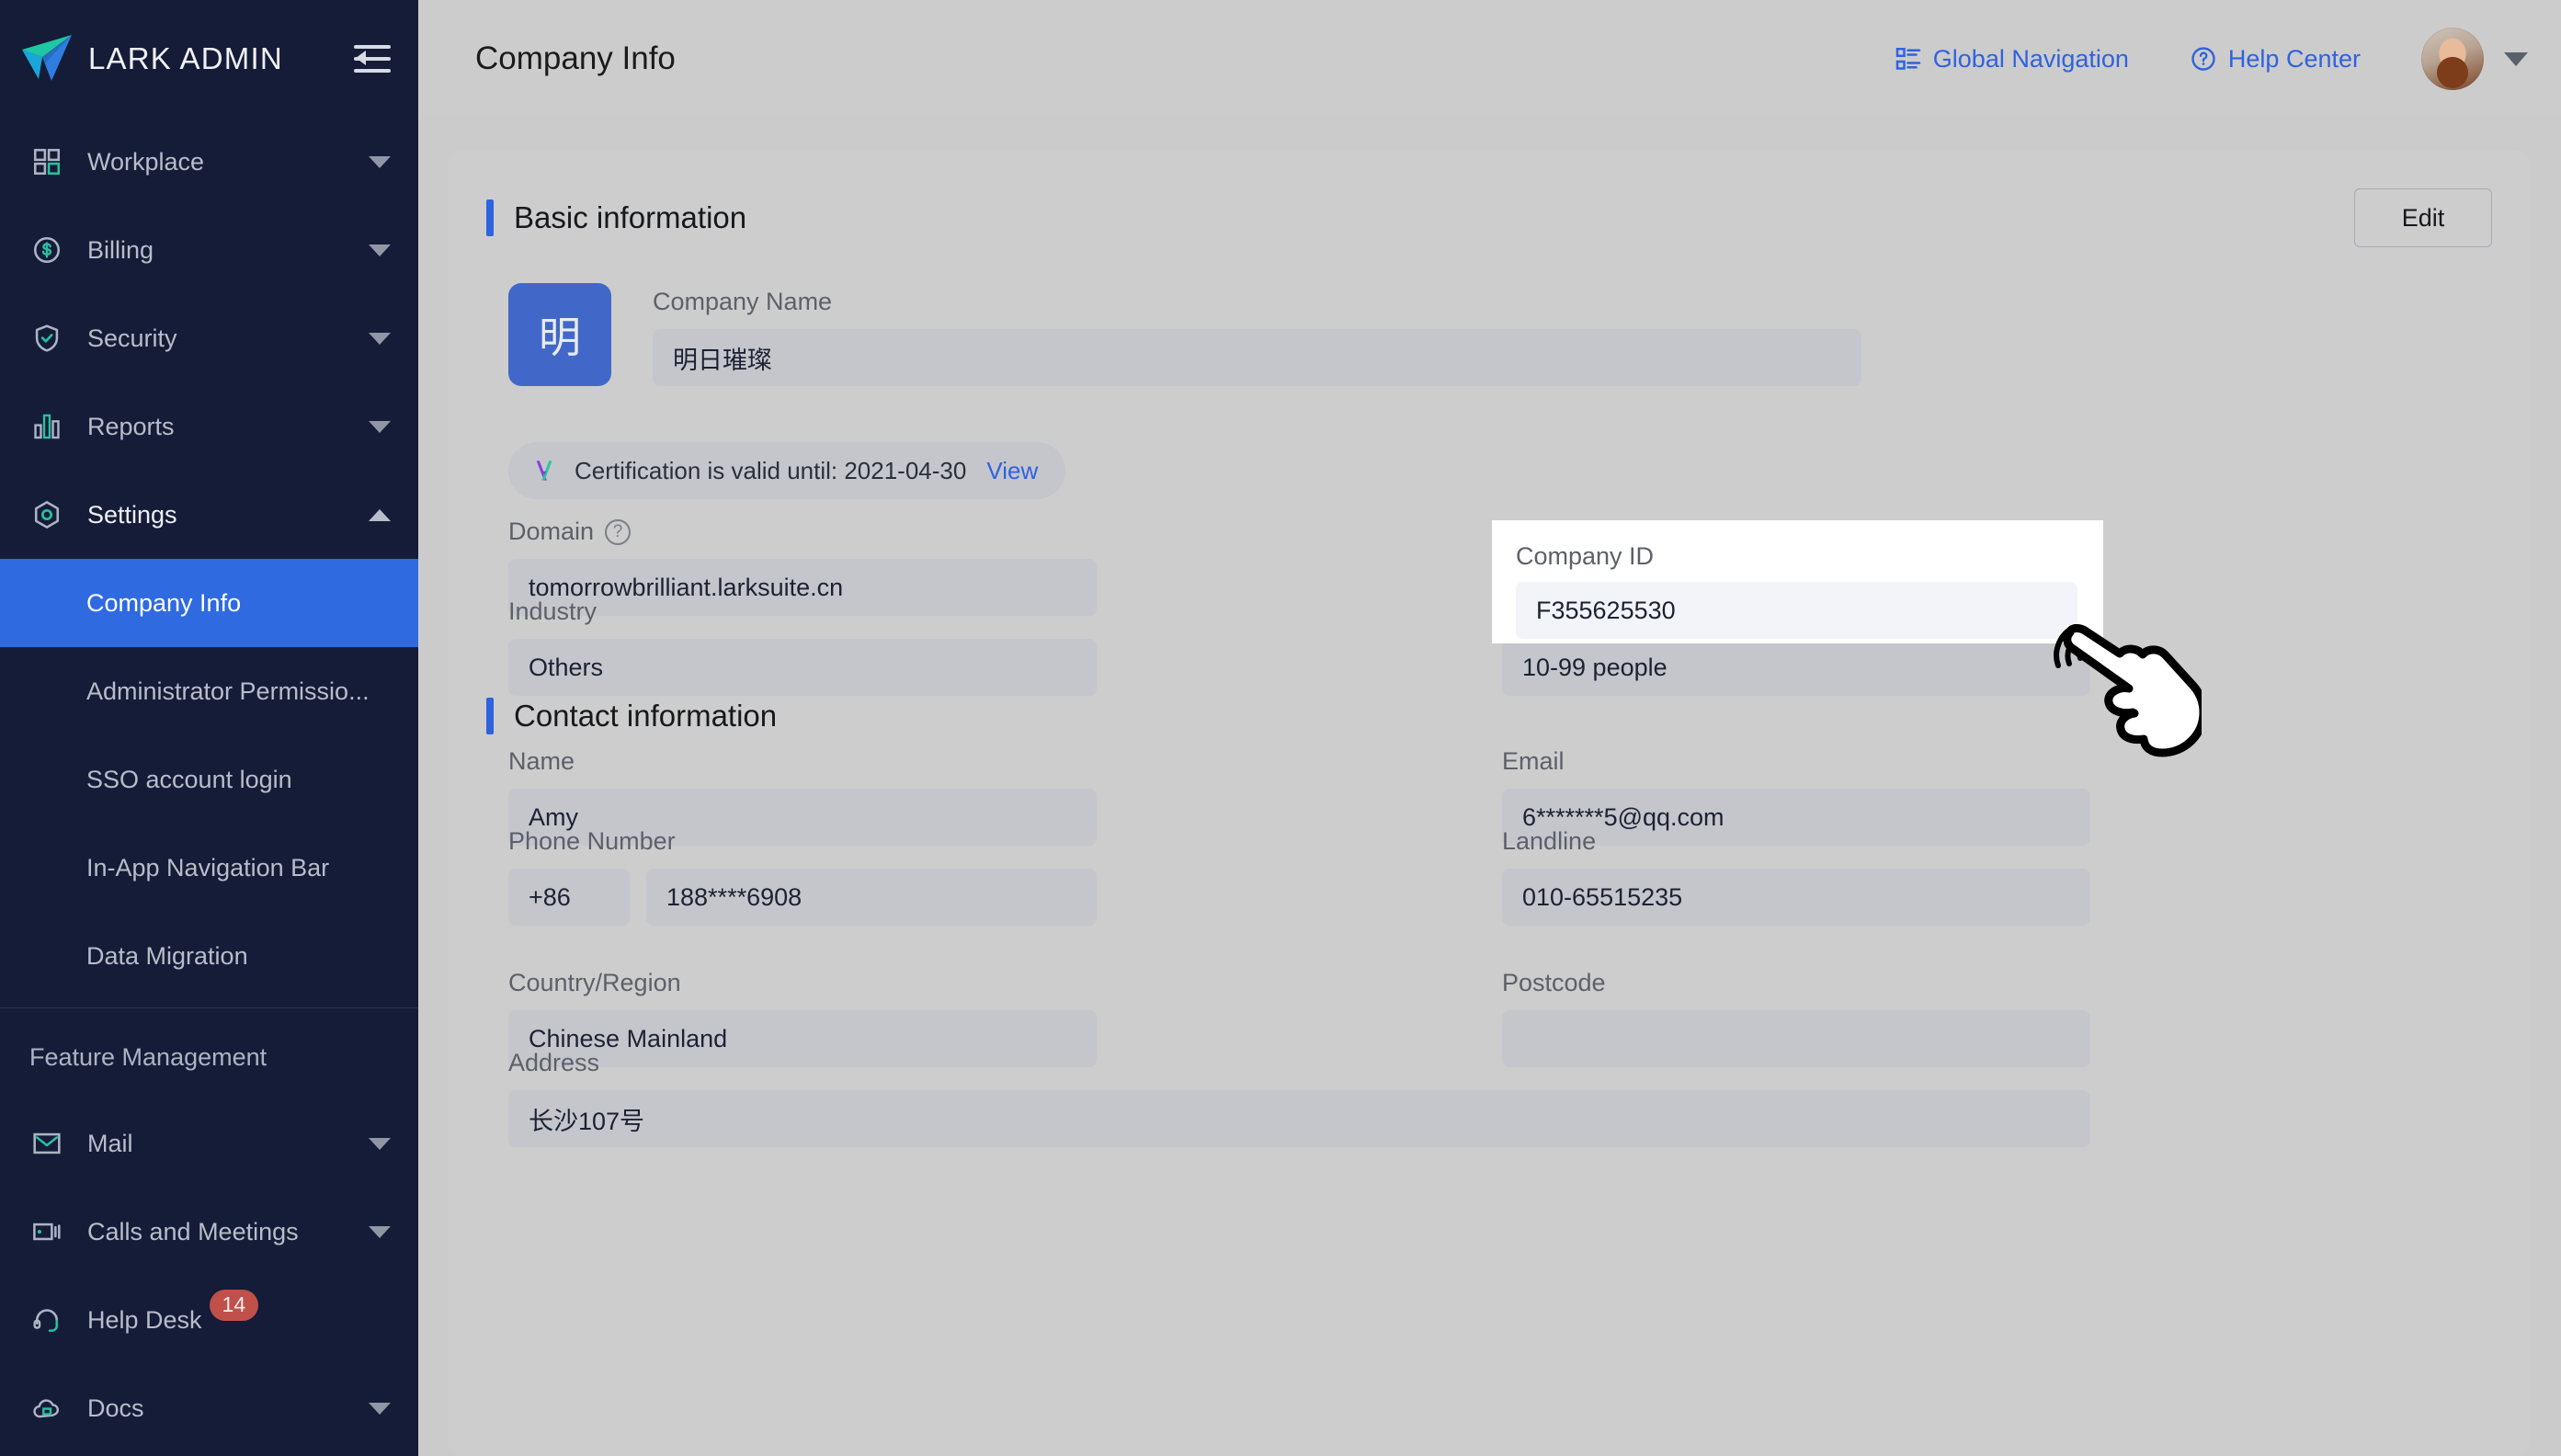 The height and width of the screenshot is (1456, 2561). What do you see at coordinates (871, 897) in the screenshot?
I see `phone-number-input: 188****6908` at bounding box center [871, 897].